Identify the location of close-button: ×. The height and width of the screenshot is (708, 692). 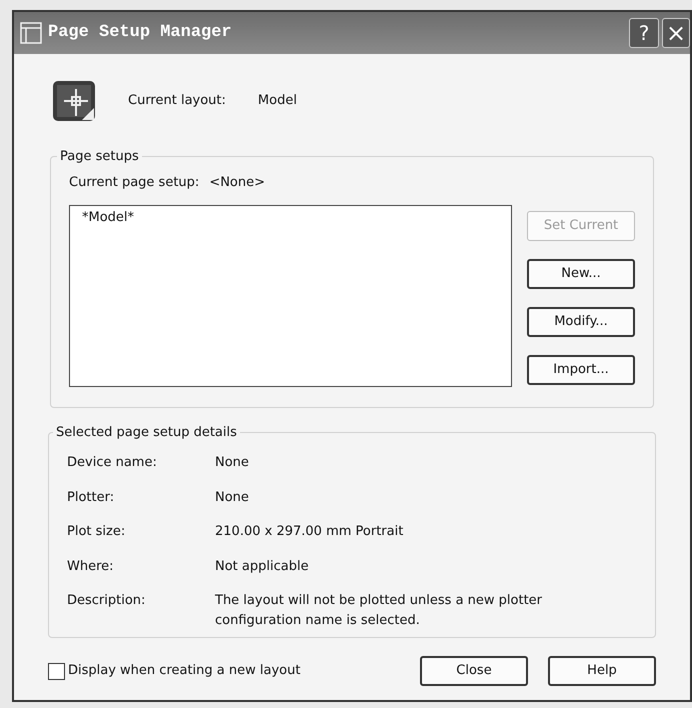
(676, 33).